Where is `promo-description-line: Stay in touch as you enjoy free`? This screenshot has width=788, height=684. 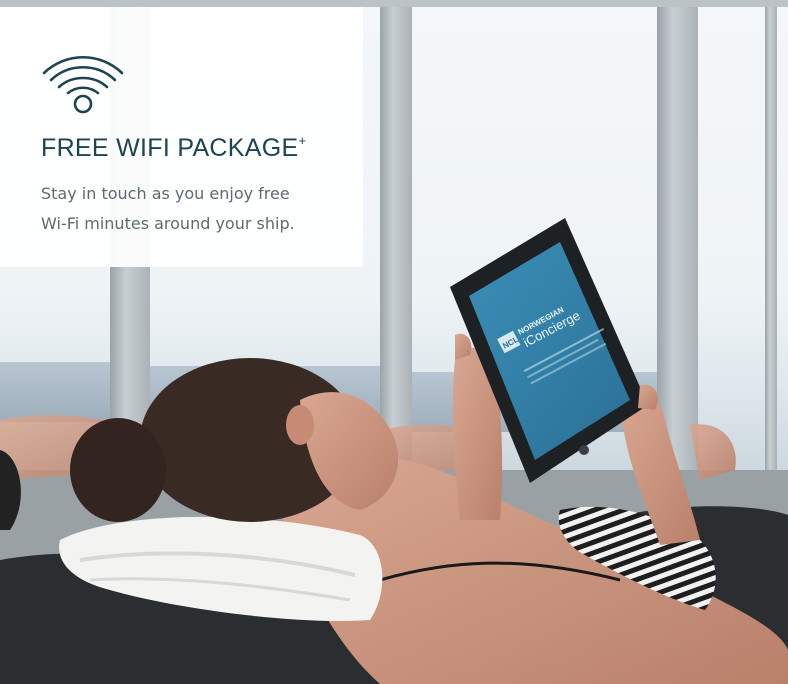 promo-description-line: Stay in touch as you enjoy free is located at coordinates (165, 193).